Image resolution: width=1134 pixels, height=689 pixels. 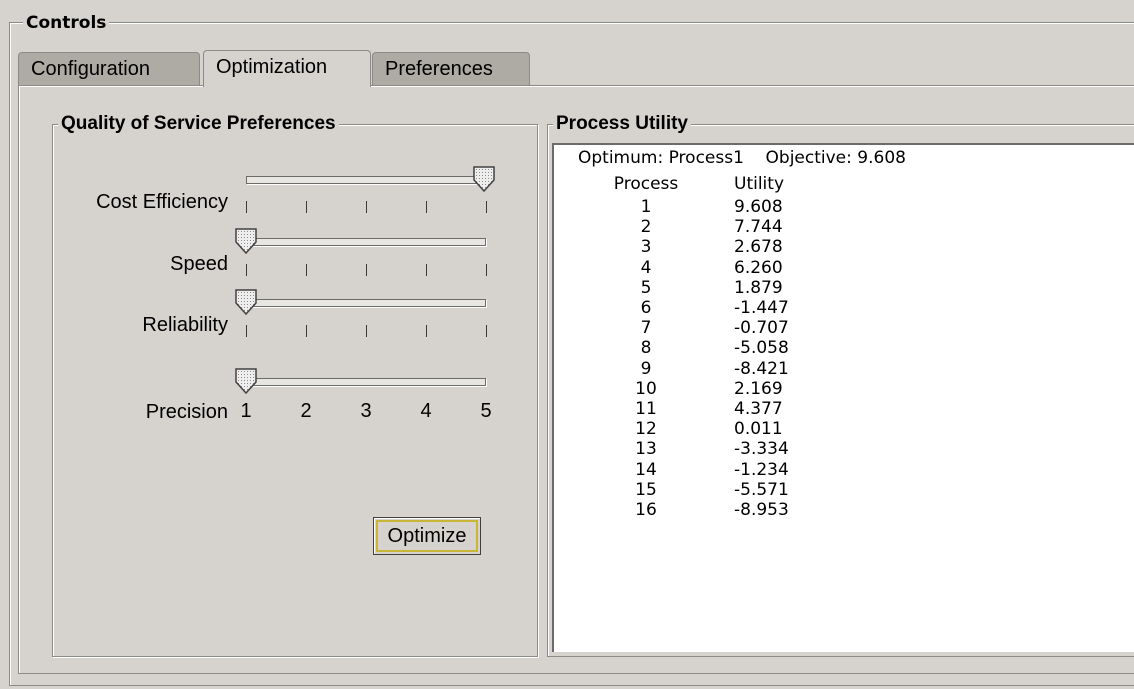 I want to click on tab-configuration: Configuration, so click(x=109, y=69).